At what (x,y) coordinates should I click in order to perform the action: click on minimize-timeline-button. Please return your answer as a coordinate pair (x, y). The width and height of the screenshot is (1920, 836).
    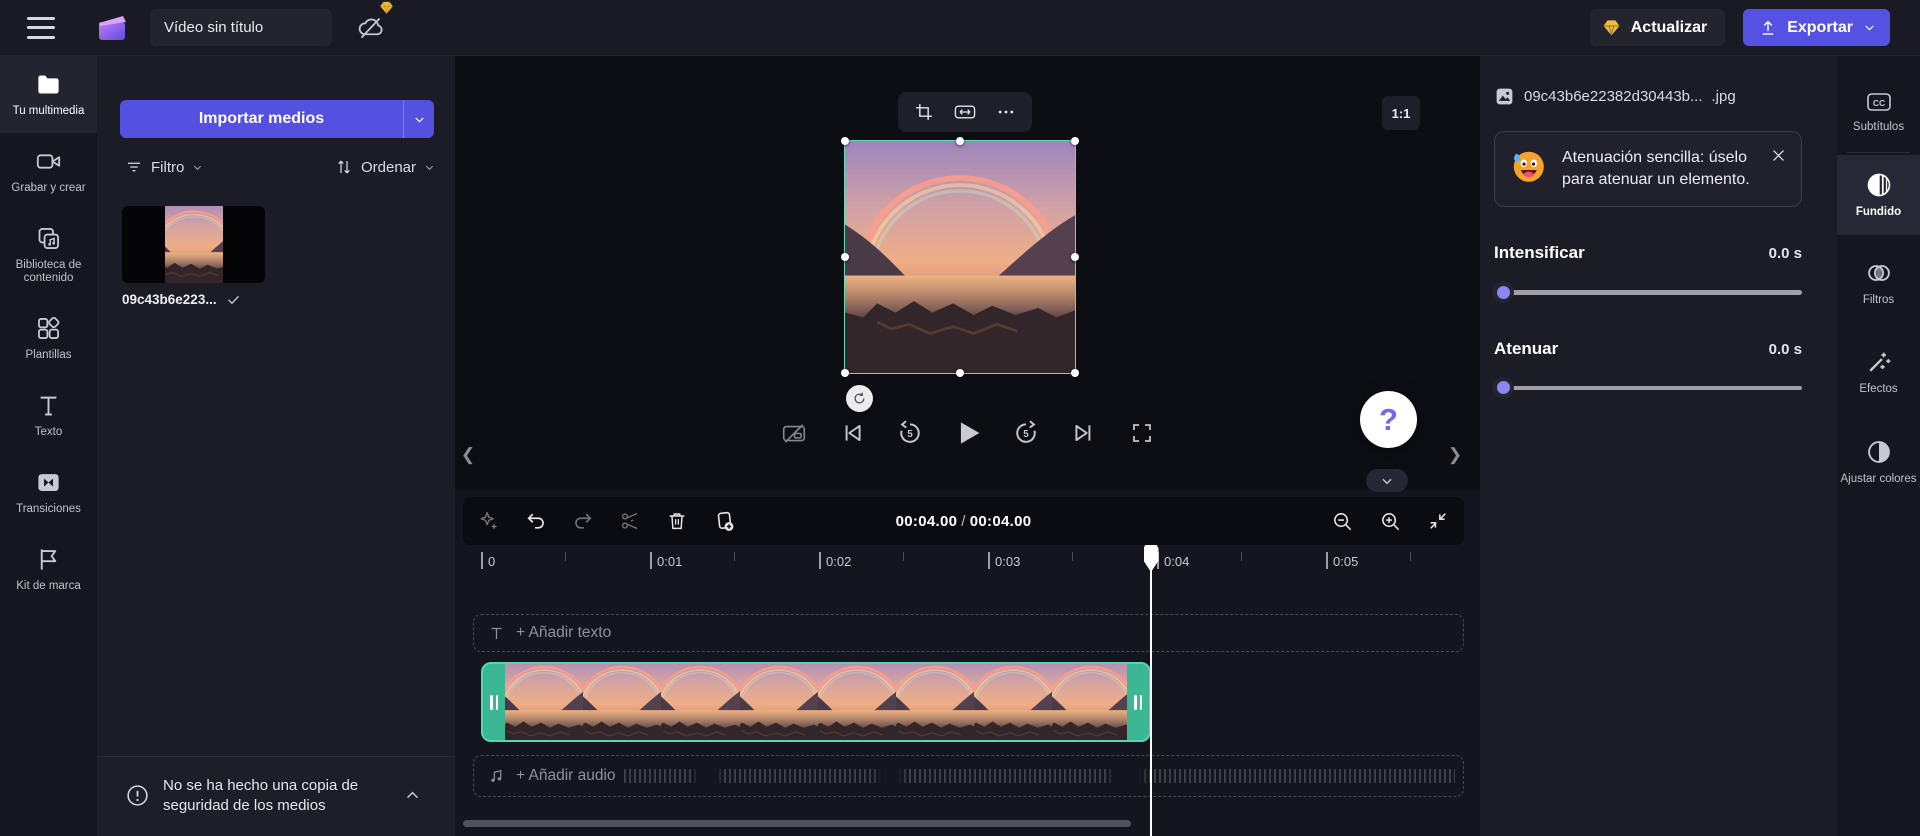
    Looking at the image, I should click on (1438, 521).